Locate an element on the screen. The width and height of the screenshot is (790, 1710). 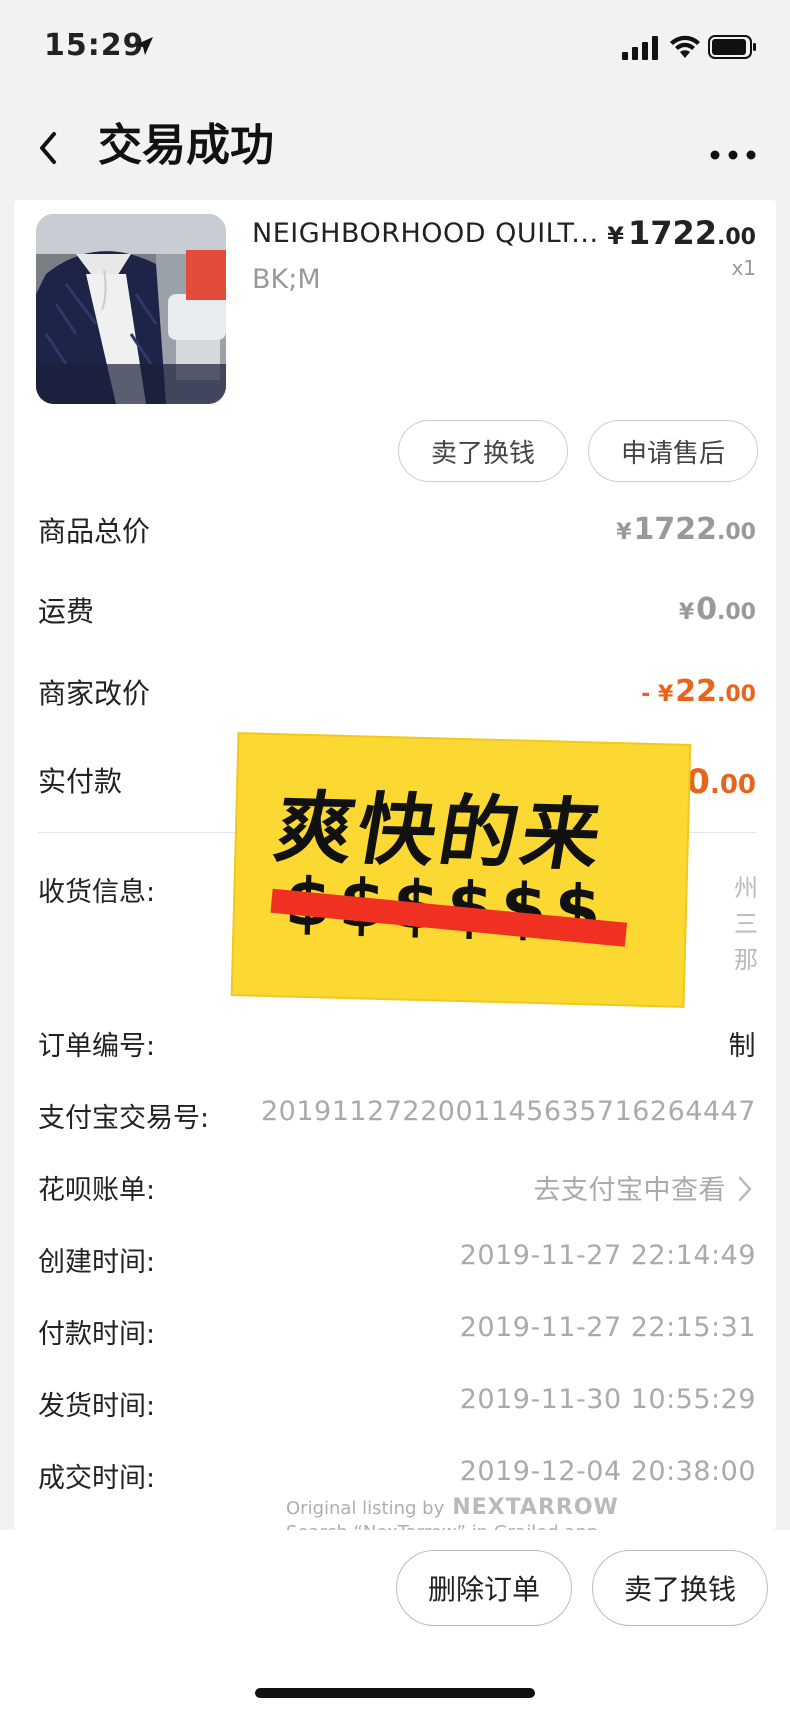
discount-int: 22 is located at coordinates (696, 691).